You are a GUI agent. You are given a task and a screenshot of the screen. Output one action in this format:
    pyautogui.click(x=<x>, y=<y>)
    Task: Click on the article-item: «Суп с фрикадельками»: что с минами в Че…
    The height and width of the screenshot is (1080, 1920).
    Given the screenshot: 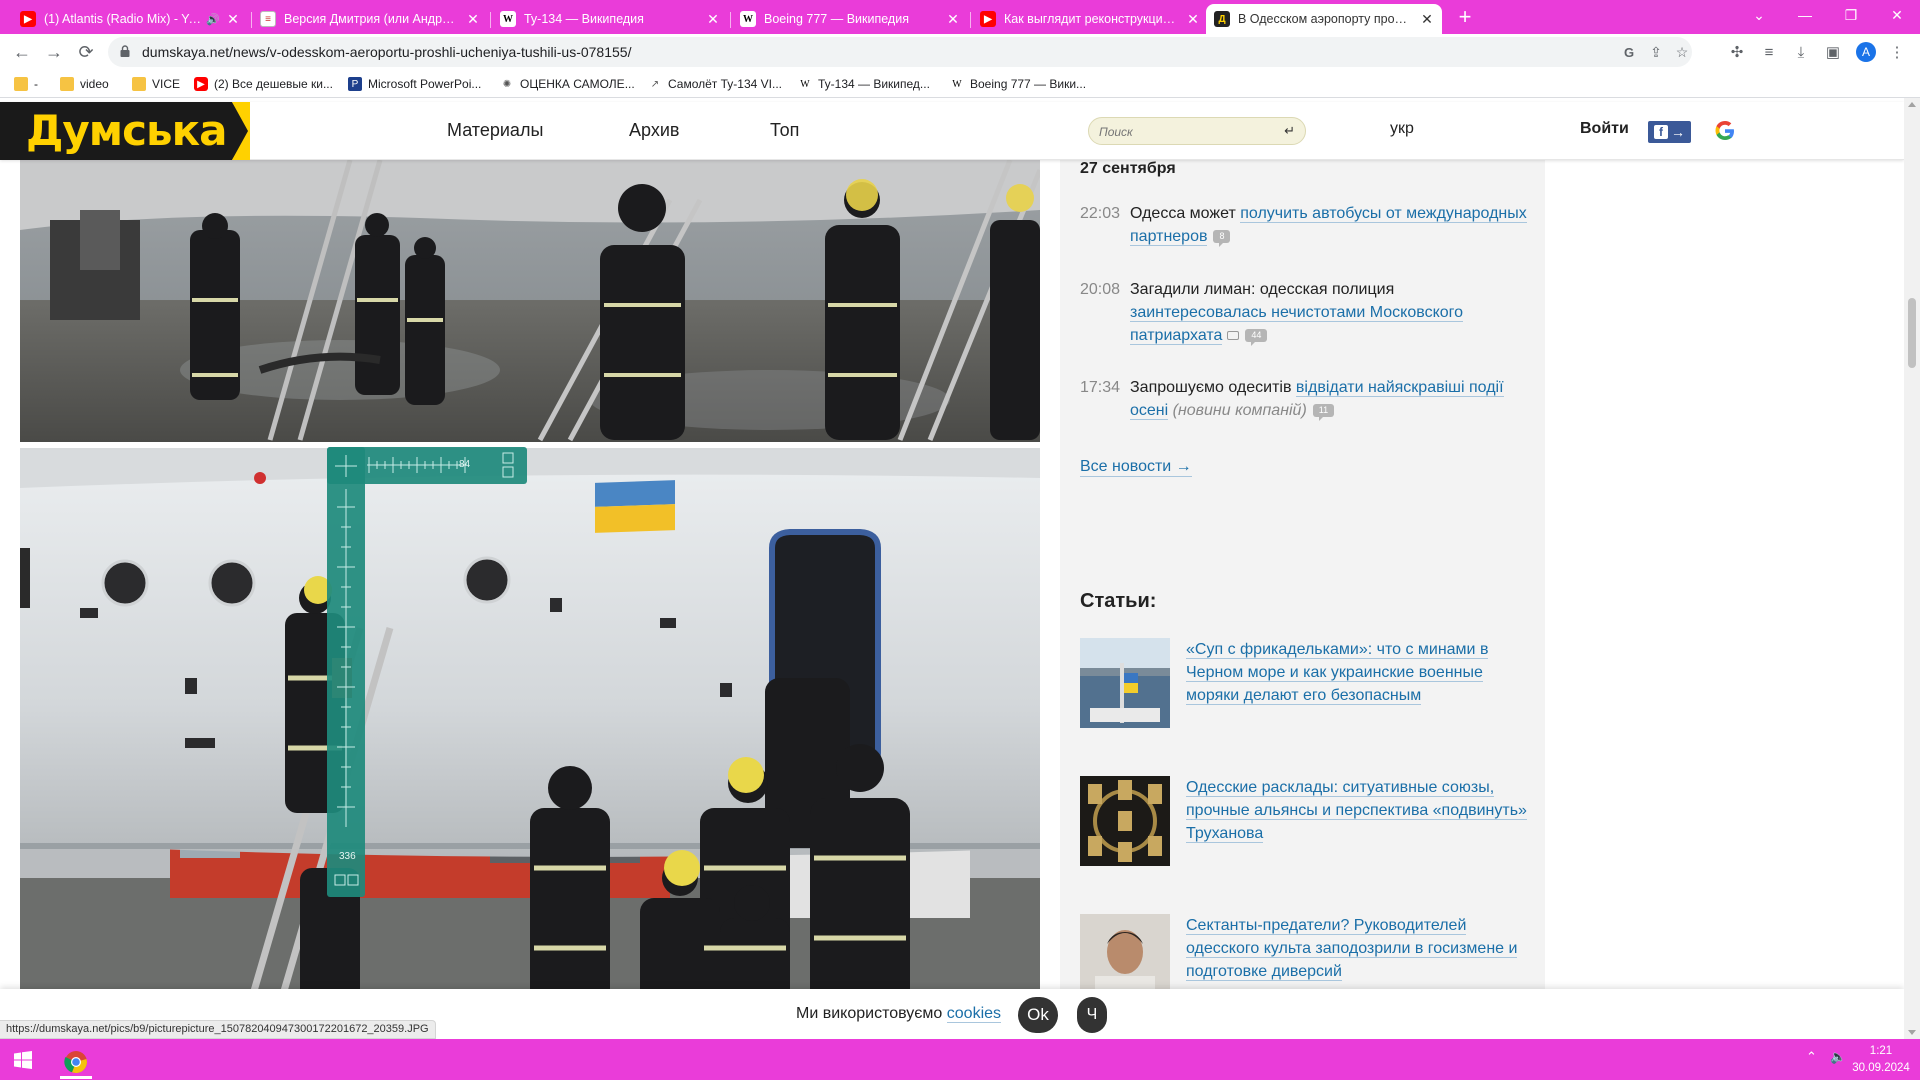 What is the action you would take?
    pyautogui.click(x=1310, y=684)
    